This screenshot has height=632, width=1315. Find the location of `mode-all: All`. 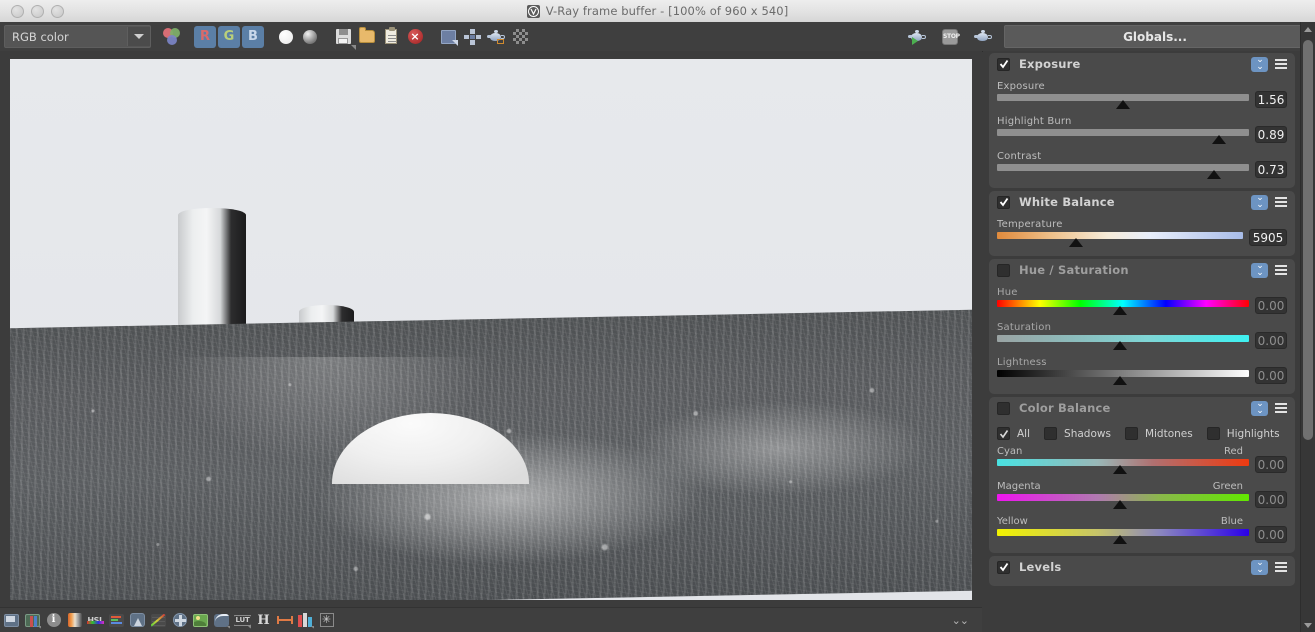

mode-all: All is located at coordinates (1013, 433).